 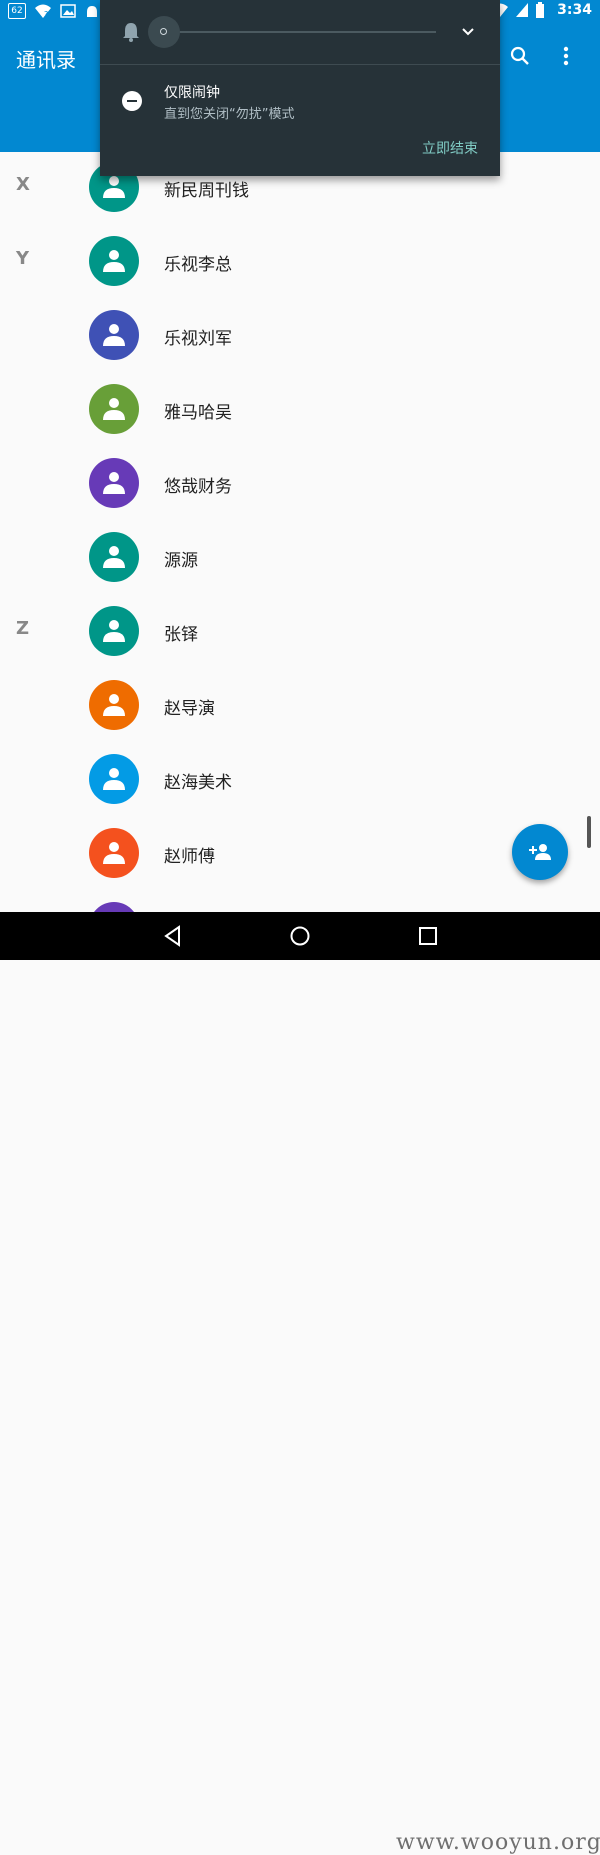 I want to click on contact-row-partial, so click(x=300, y=902).